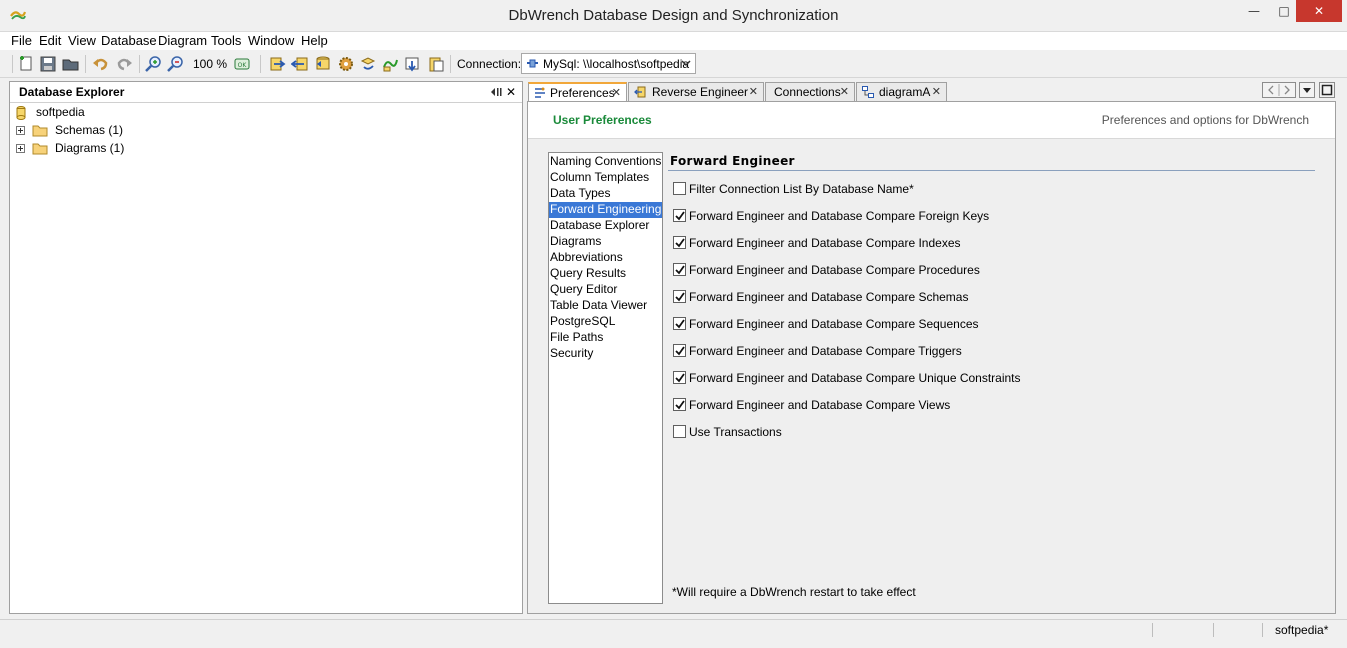 The height and width of the screenshot is (648, 1347). I want to click on save-icon, so click(48, 64).